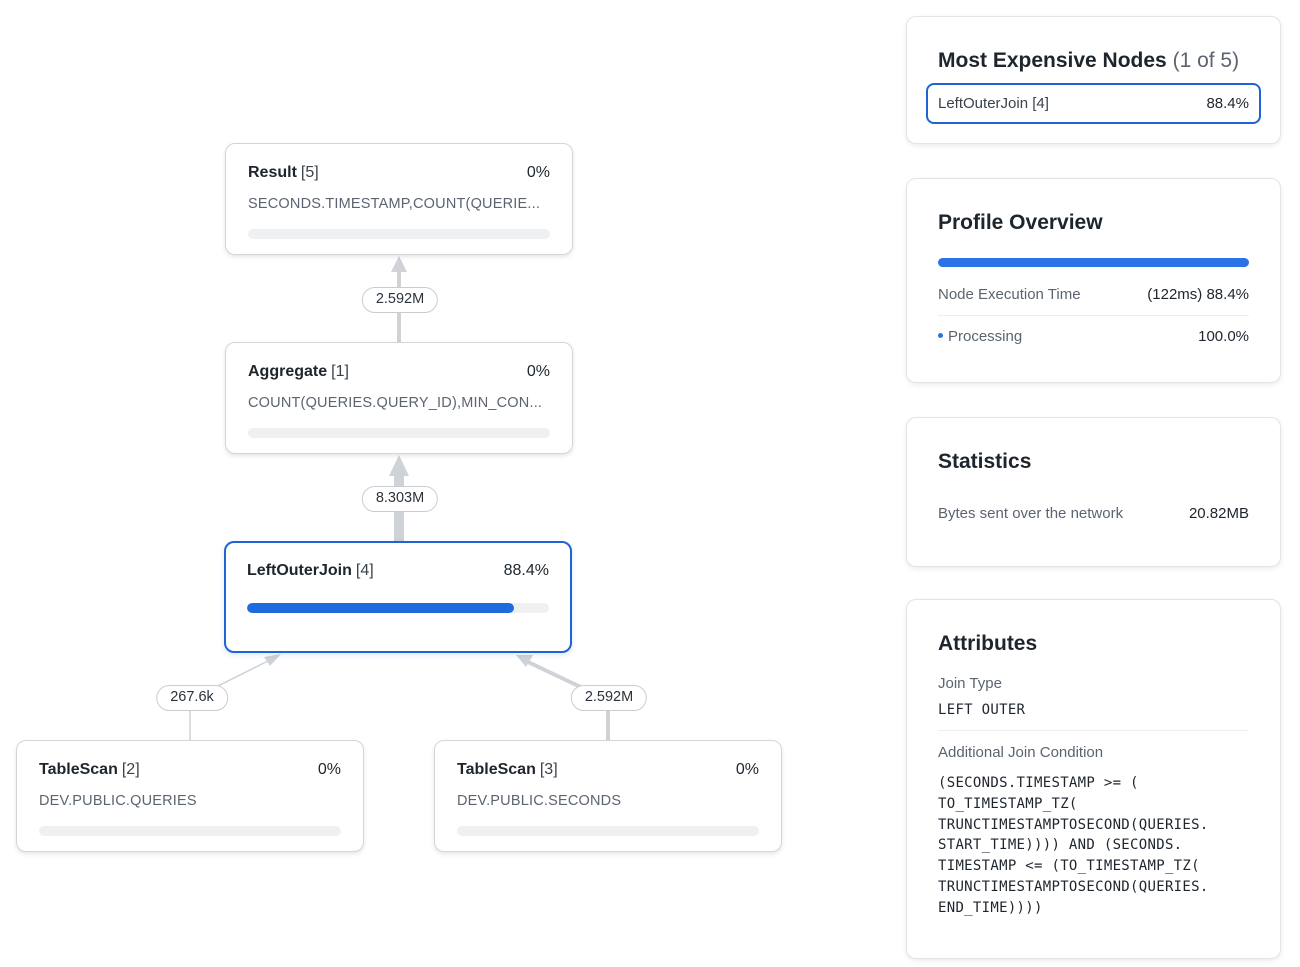 The height and width of the screenshot is (967, 1300). What do you see at coordinates (288, 371) in the screenshot?
I see `node-name: Aggregate` at bounding box center [288, 371].